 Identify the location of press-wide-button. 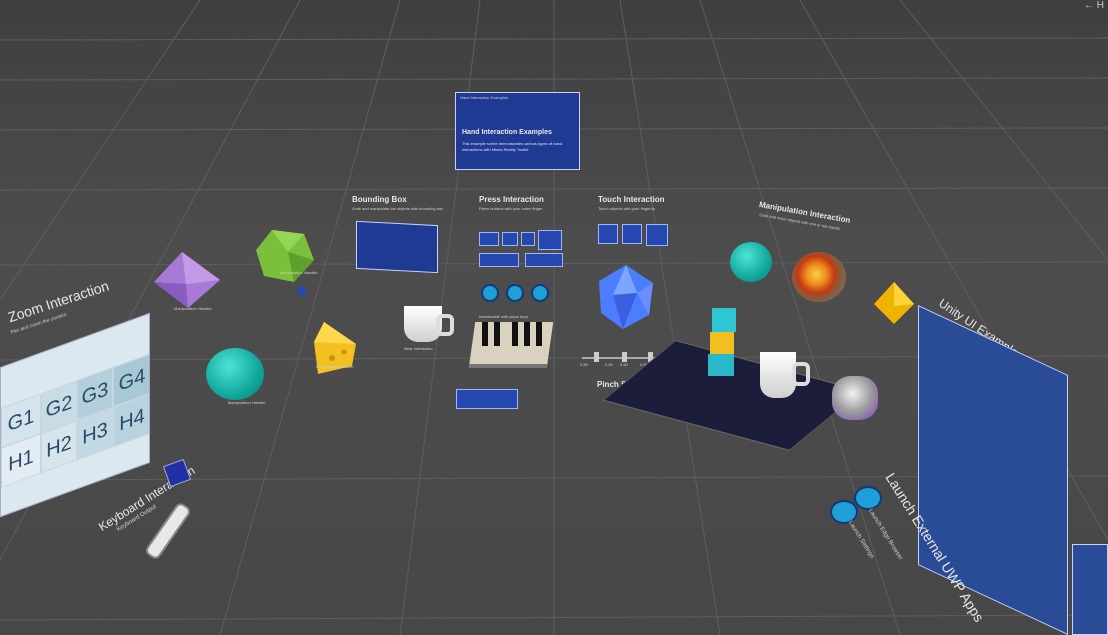
(487, 399).